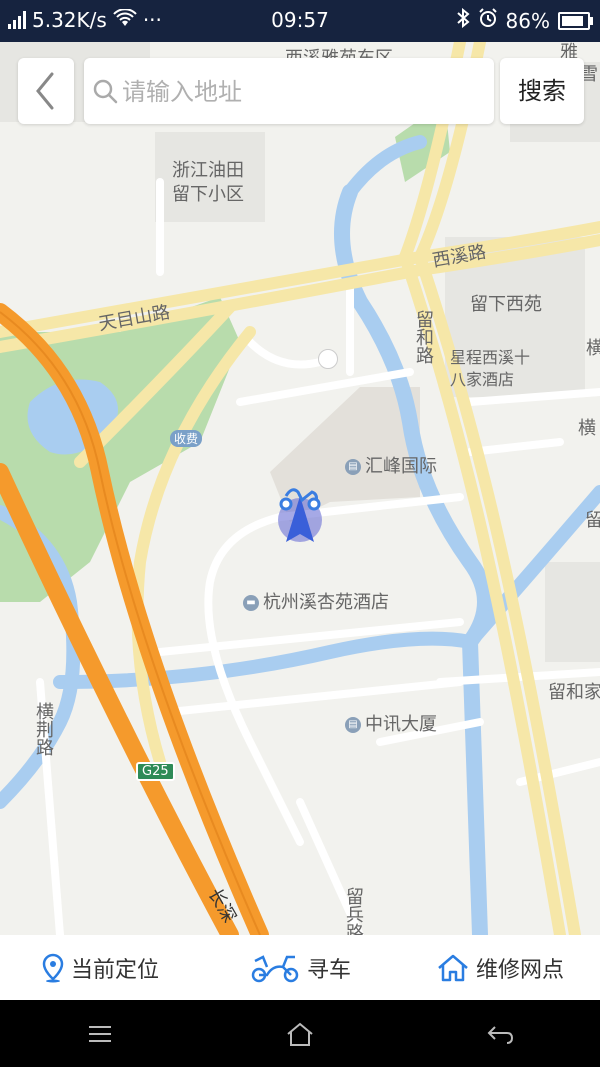 The width and height of the screenshot is (600, 1067). What do you see at coordinates (326, 602) in the screenshot?
I see `poi-xixingyuan-label: 杭州溪杏苑酒店` at bounding box center [326, 602].